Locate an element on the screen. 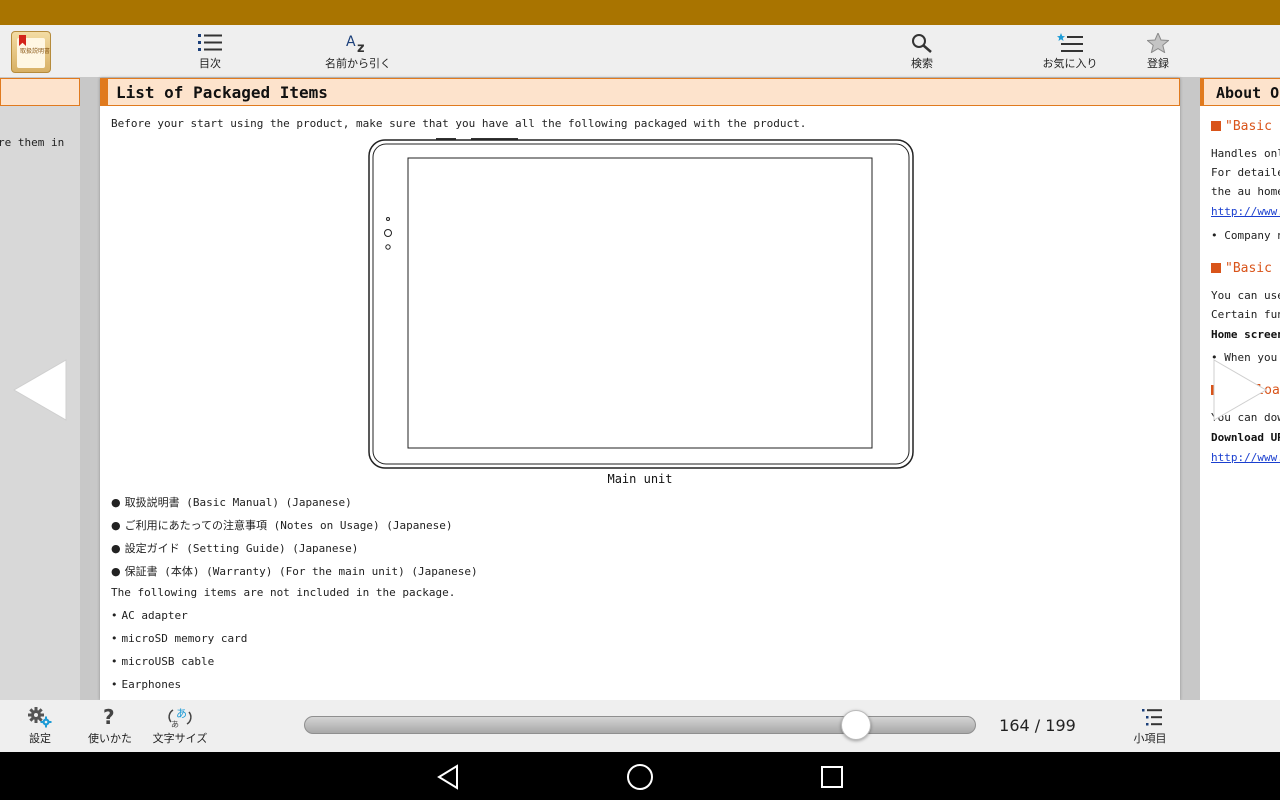 The image size is (1280, 800). favorites-label: お気に入り is located at coordinates (1070, 63).